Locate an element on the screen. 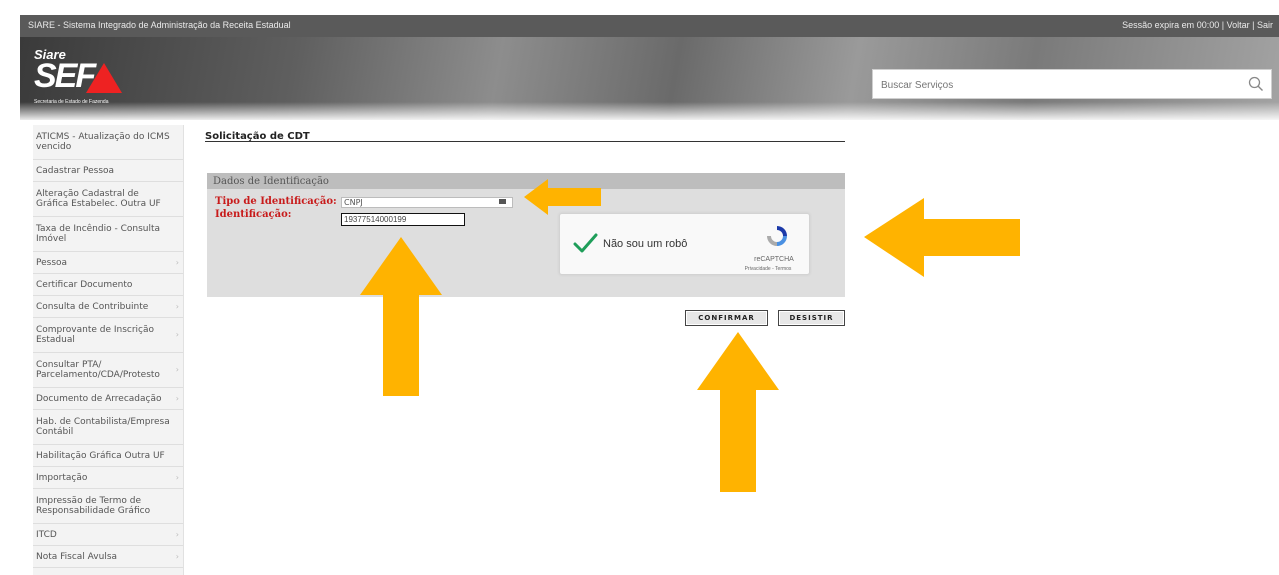 The image size is (1279, 575). sidebar-item: Importação › is located at coordinates (108, 478).